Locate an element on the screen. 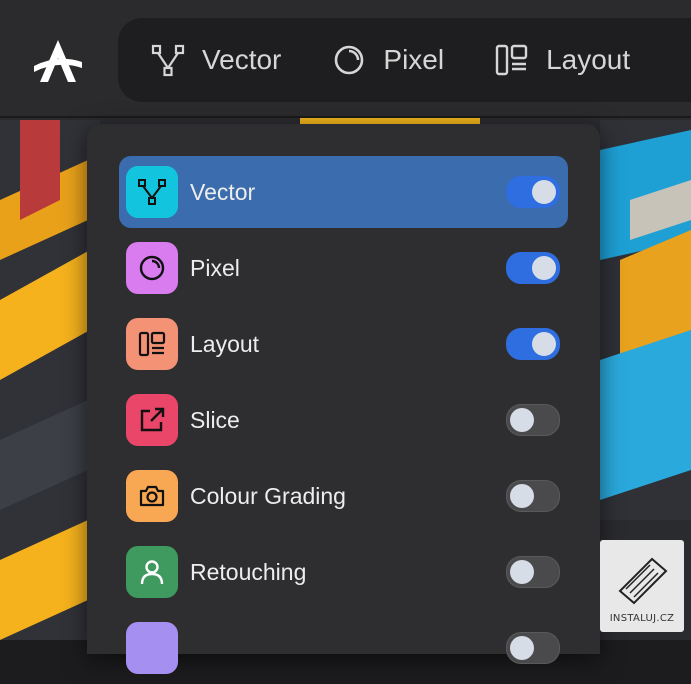  menu-item-layout: Layout is located at coordinates (343, 344).